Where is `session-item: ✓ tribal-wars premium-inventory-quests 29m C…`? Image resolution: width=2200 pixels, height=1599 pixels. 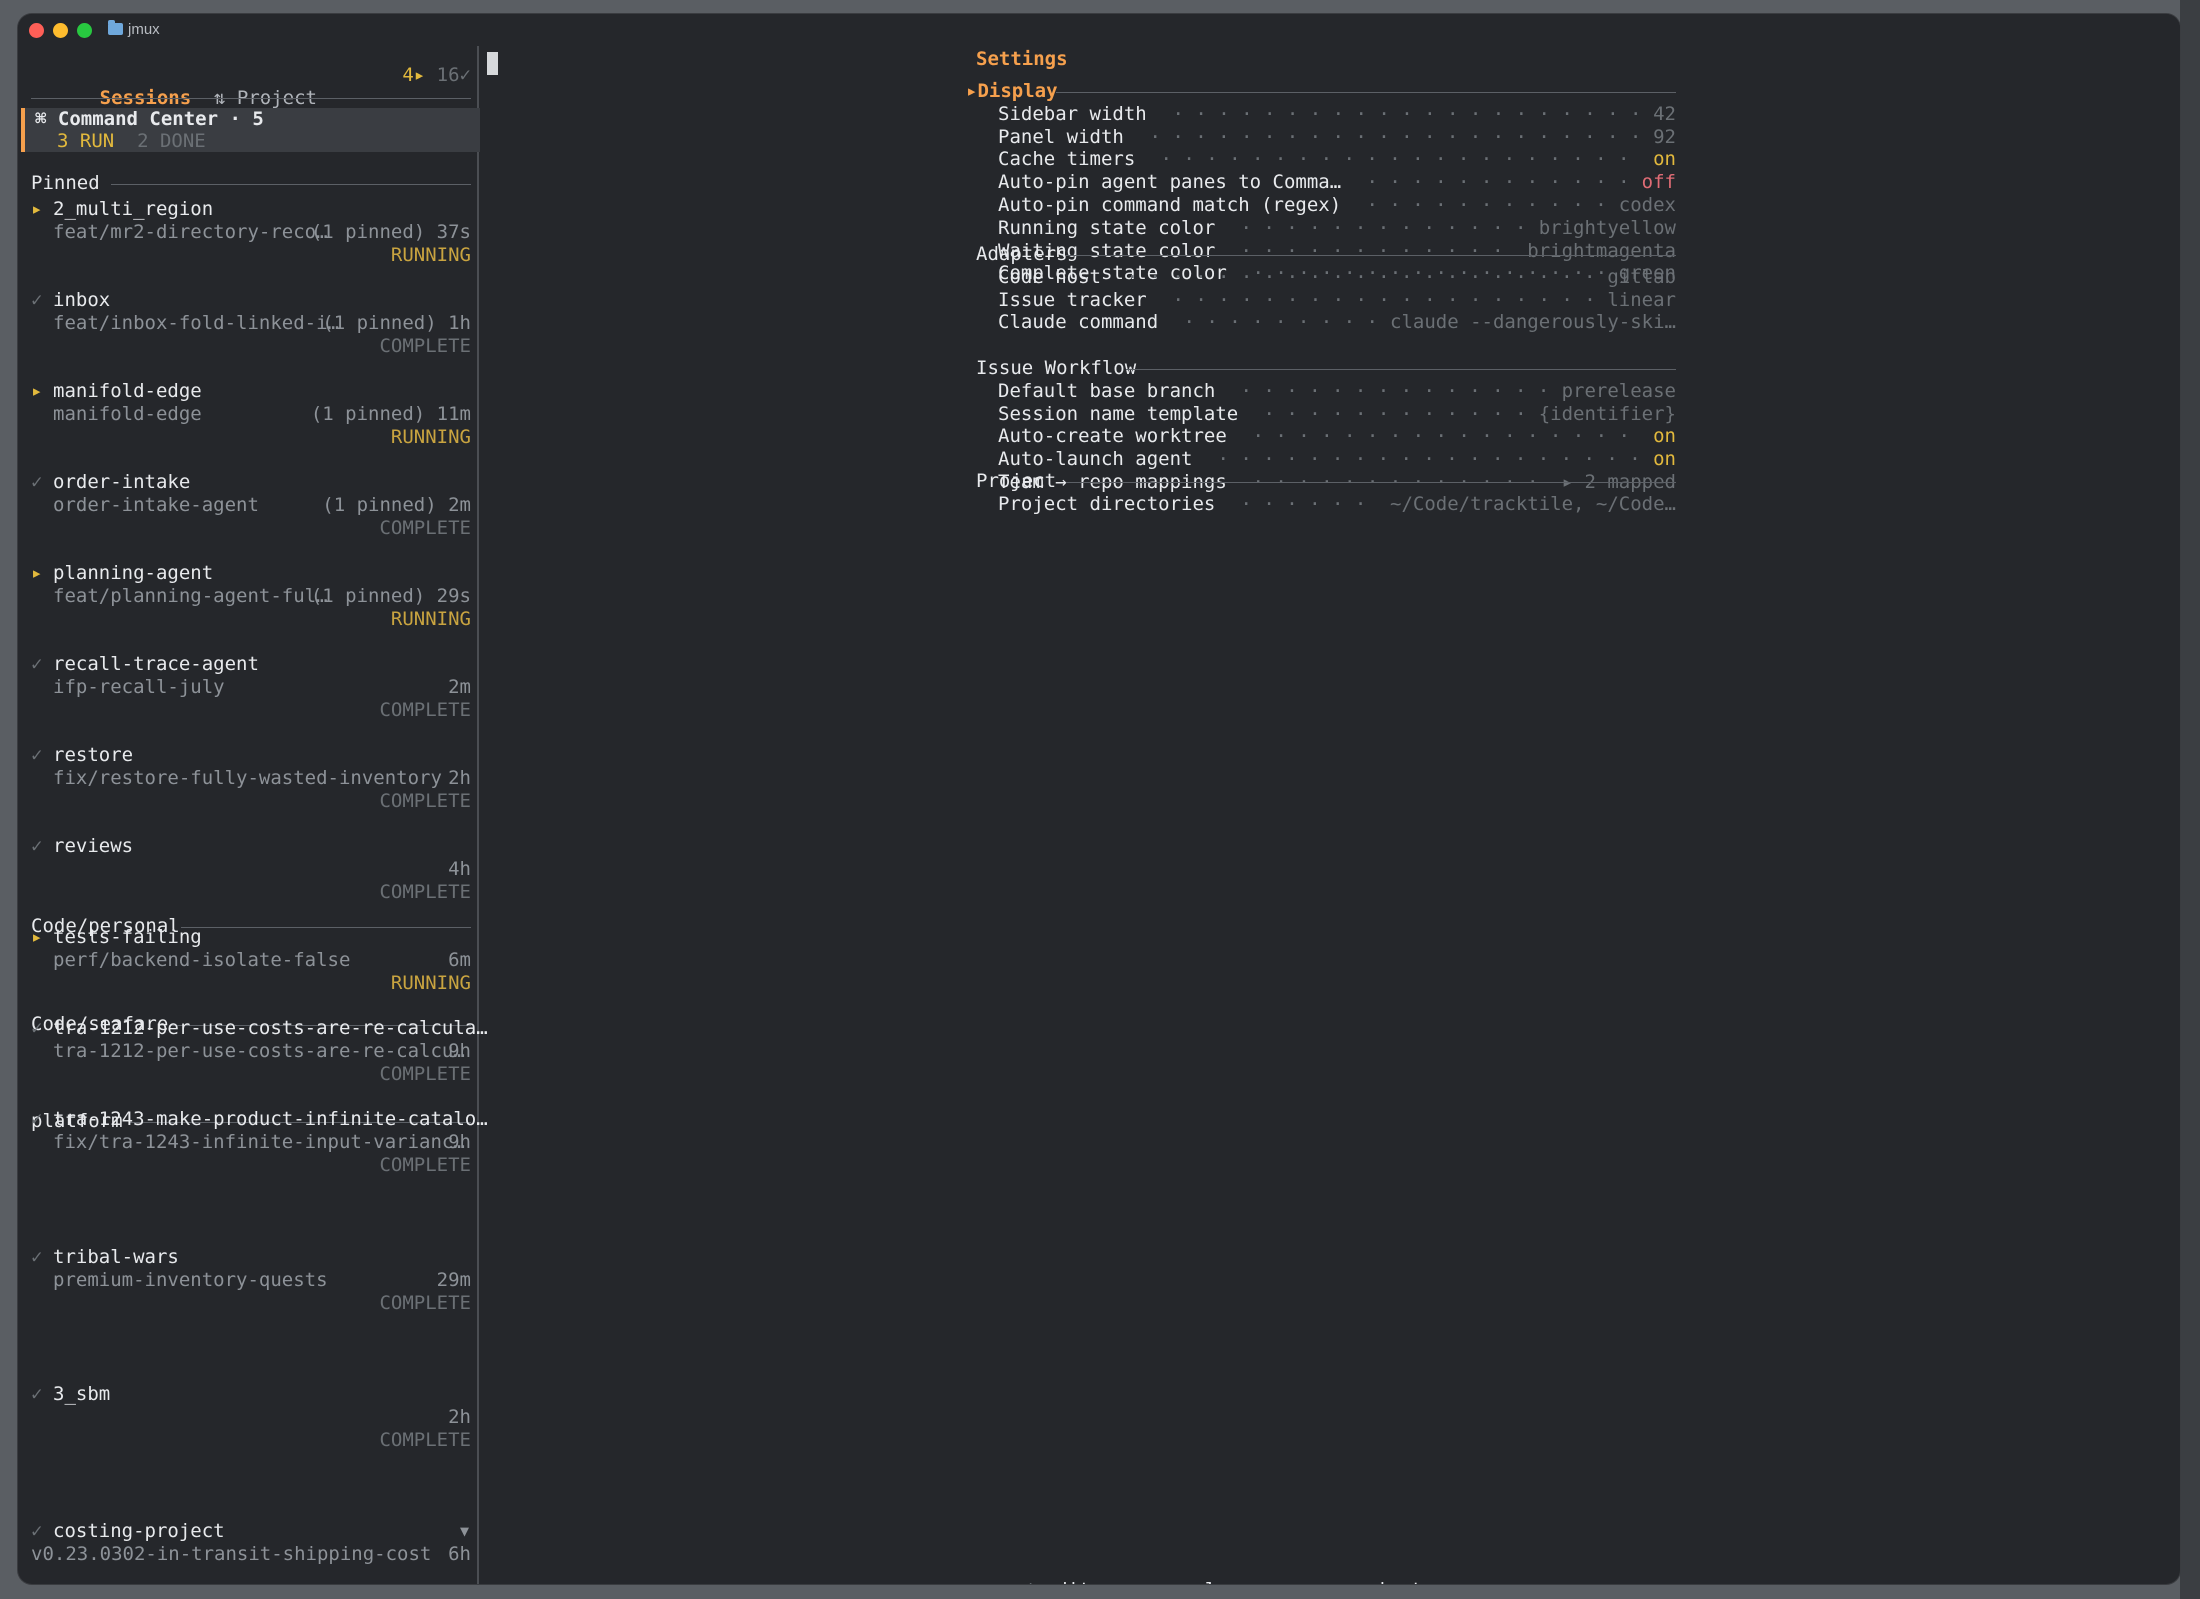 session-item: ✓ tribal-wars premium-inventory-quests 29m C… is located at coordinates (251, 1281).